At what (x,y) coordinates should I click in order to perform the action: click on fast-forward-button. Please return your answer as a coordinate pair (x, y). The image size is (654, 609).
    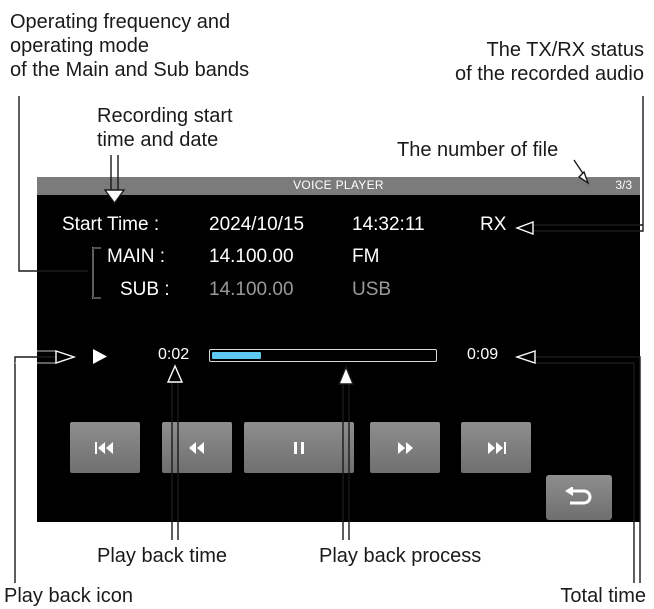
    Looking at the image, I should click on (405, 447).